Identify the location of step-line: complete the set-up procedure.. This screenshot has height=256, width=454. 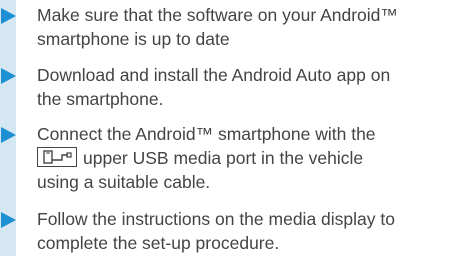
(158, 243).